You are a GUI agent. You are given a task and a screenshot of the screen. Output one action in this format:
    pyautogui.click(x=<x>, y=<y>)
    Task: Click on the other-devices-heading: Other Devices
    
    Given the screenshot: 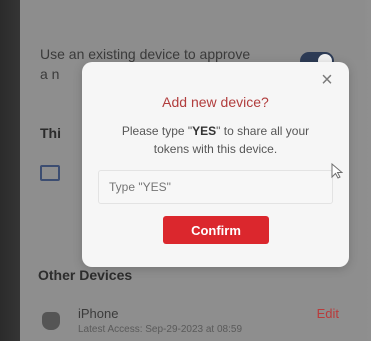 What is the action you would take?
    pyautogui.click(x=85, y=275)
    